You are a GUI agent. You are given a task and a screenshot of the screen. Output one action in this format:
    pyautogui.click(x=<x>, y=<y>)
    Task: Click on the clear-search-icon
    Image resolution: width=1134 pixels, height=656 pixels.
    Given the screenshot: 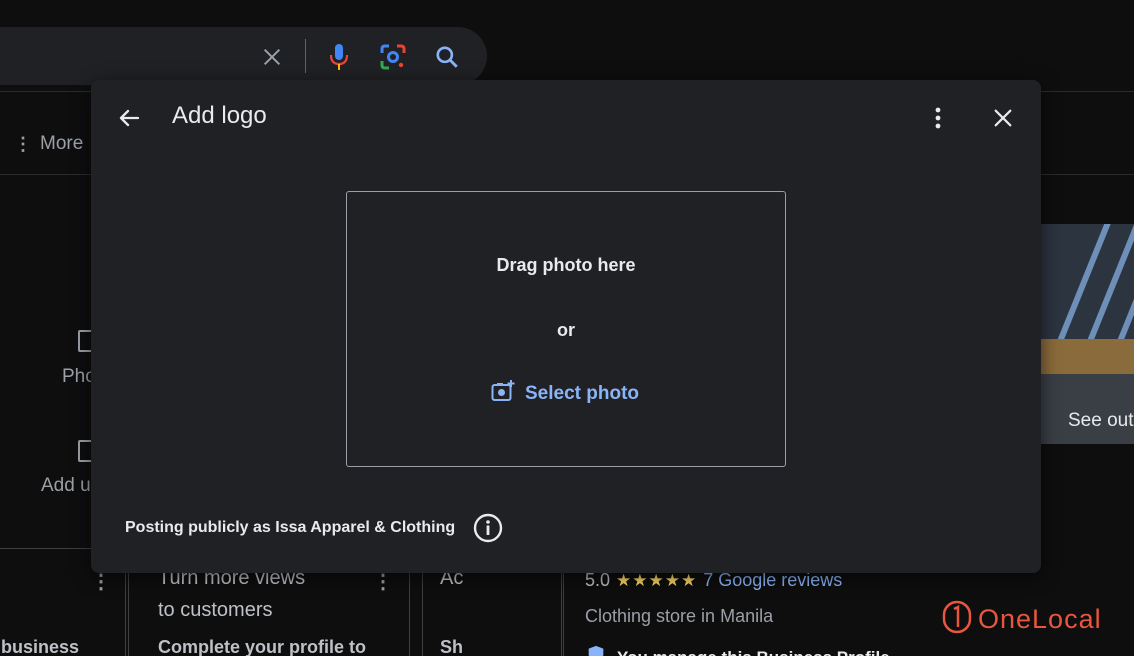 What is the action you would take?
    pyautogui.click(x=272, y=57)
    